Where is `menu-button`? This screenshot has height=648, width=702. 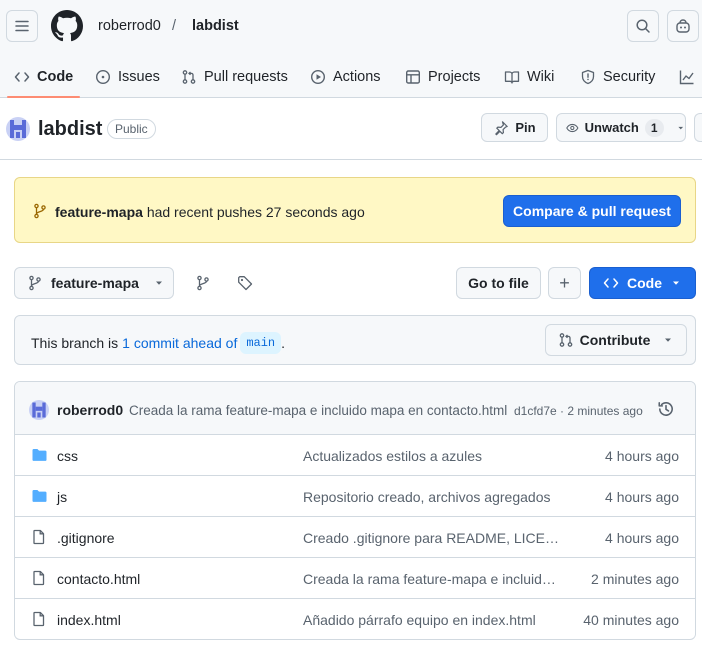
menu-button is located at coordinates (22, 26).